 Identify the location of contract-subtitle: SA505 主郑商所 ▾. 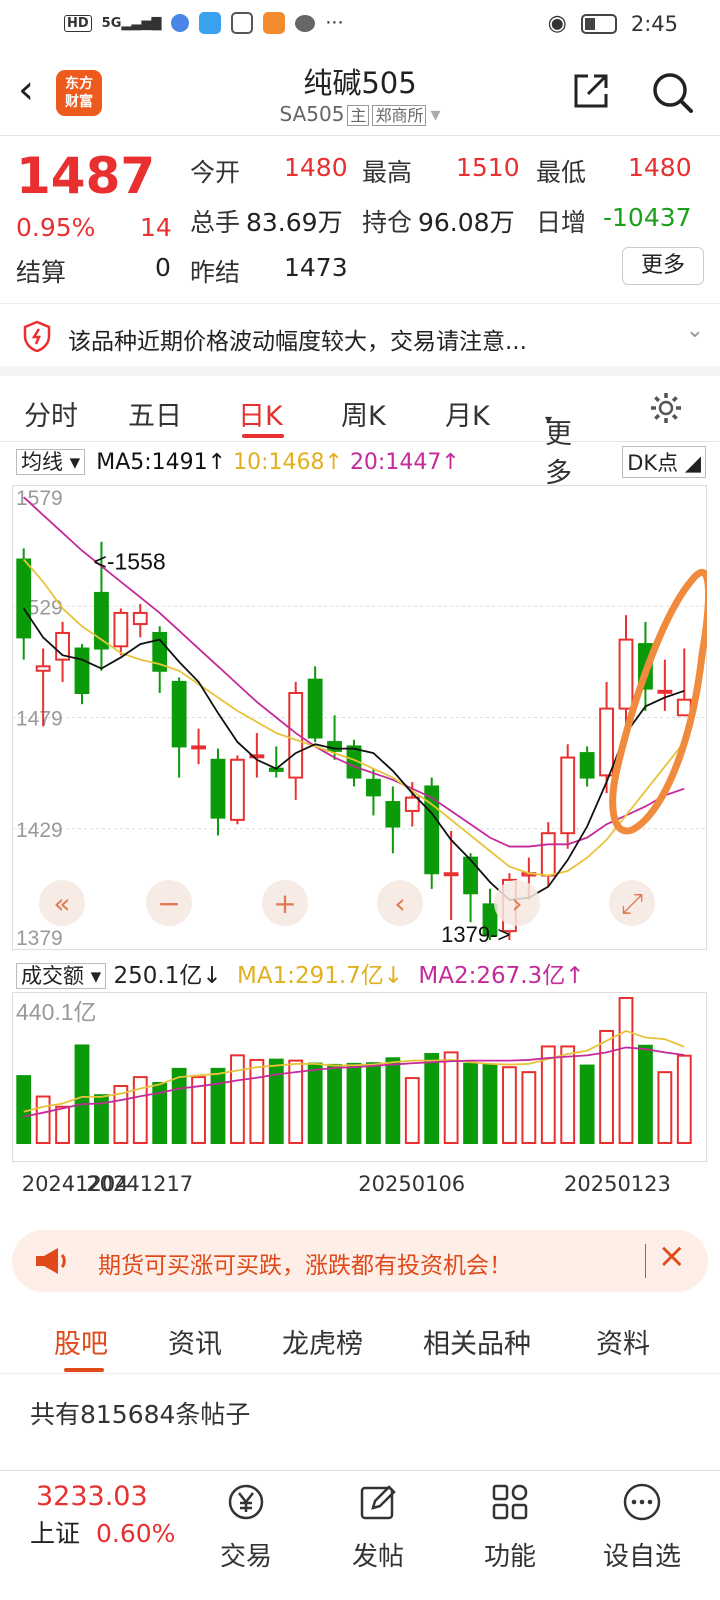
(360, 114).